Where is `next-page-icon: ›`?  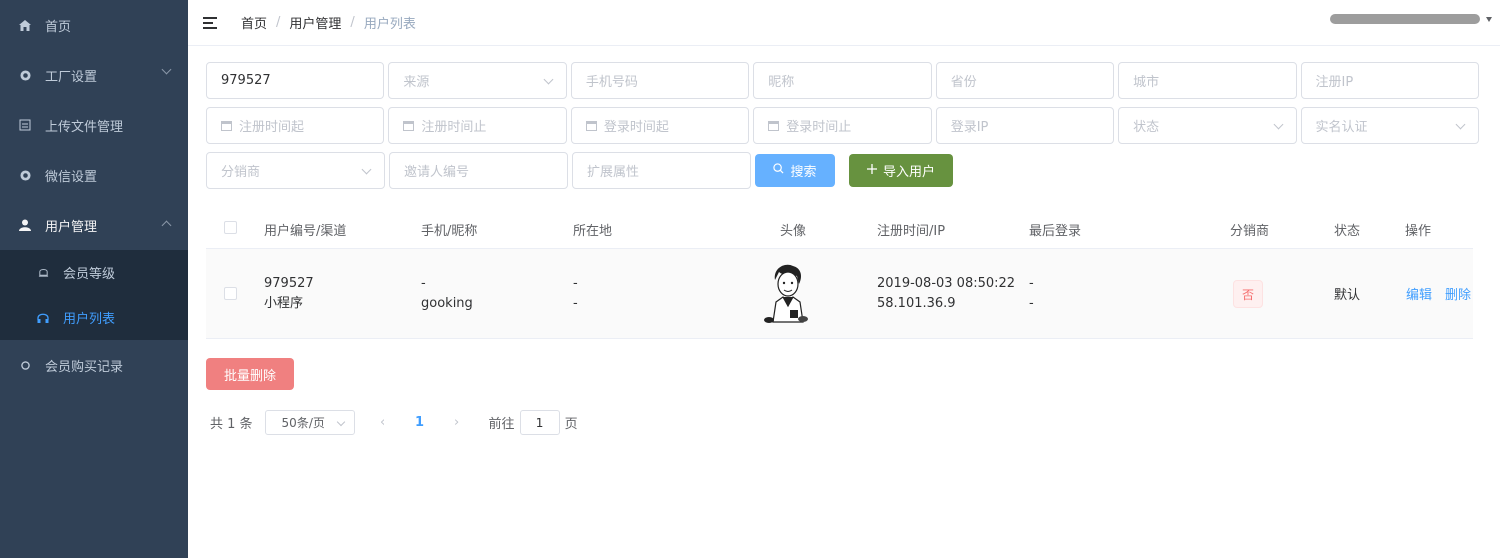 next-page-icon: › is located at coordinates (457, 422).